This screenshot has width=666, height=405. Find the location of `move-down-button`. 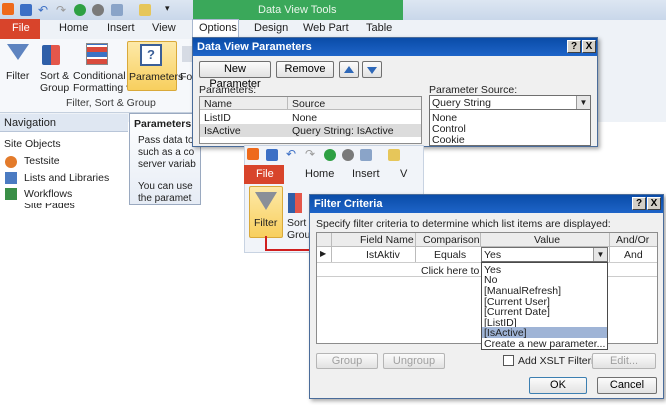

move-down-button is located at coordinates (372, 69).